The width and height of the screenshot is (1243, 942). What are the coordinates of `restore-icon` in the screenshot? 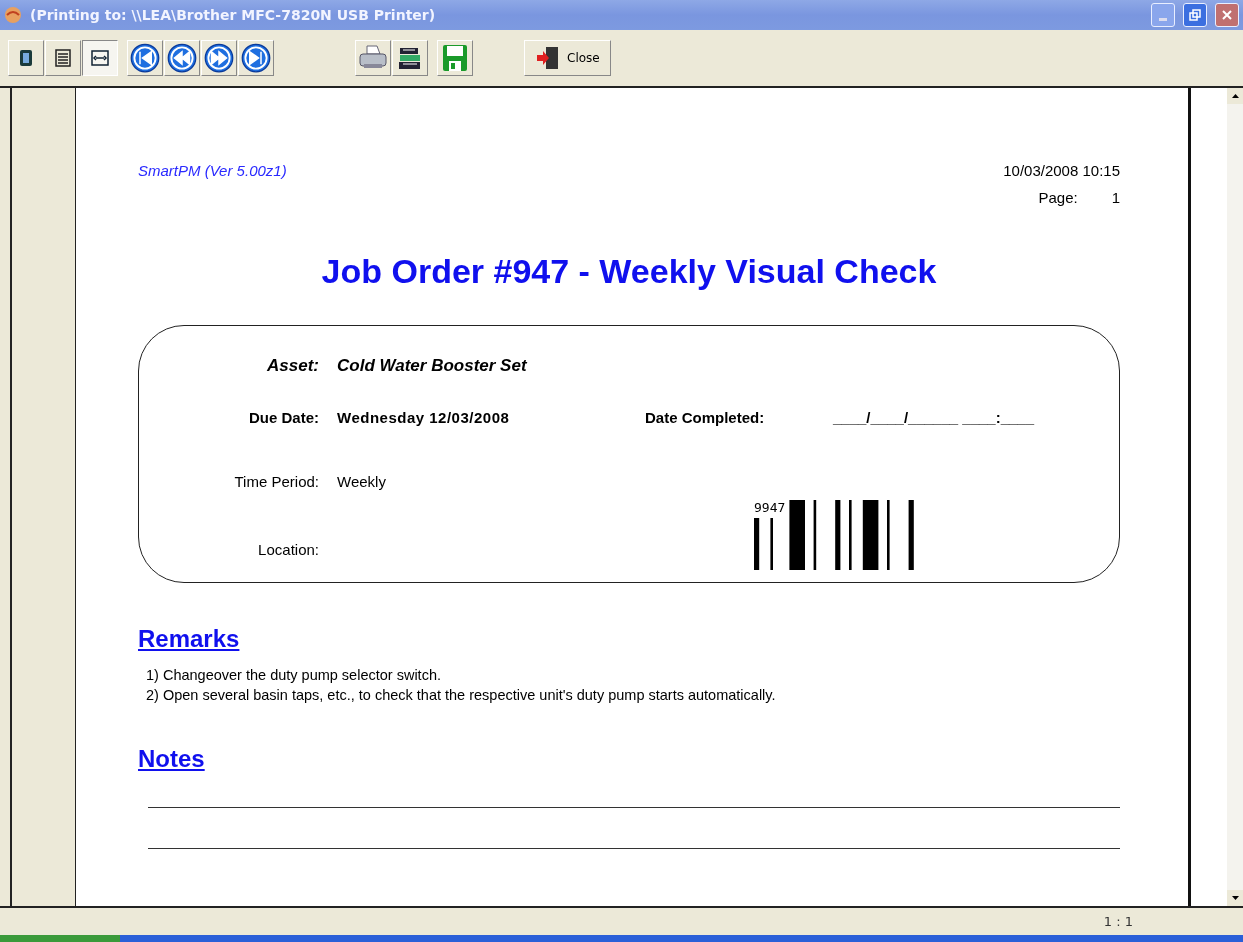 It's located at (1195, 15).